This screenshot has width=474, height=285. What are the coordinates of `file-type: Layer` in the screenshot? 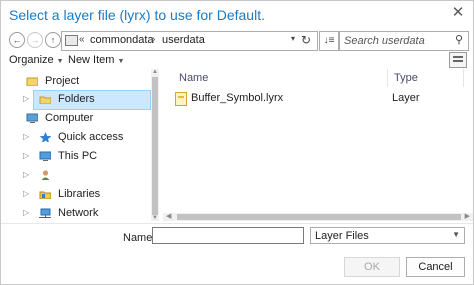 It's located at (406, 98).